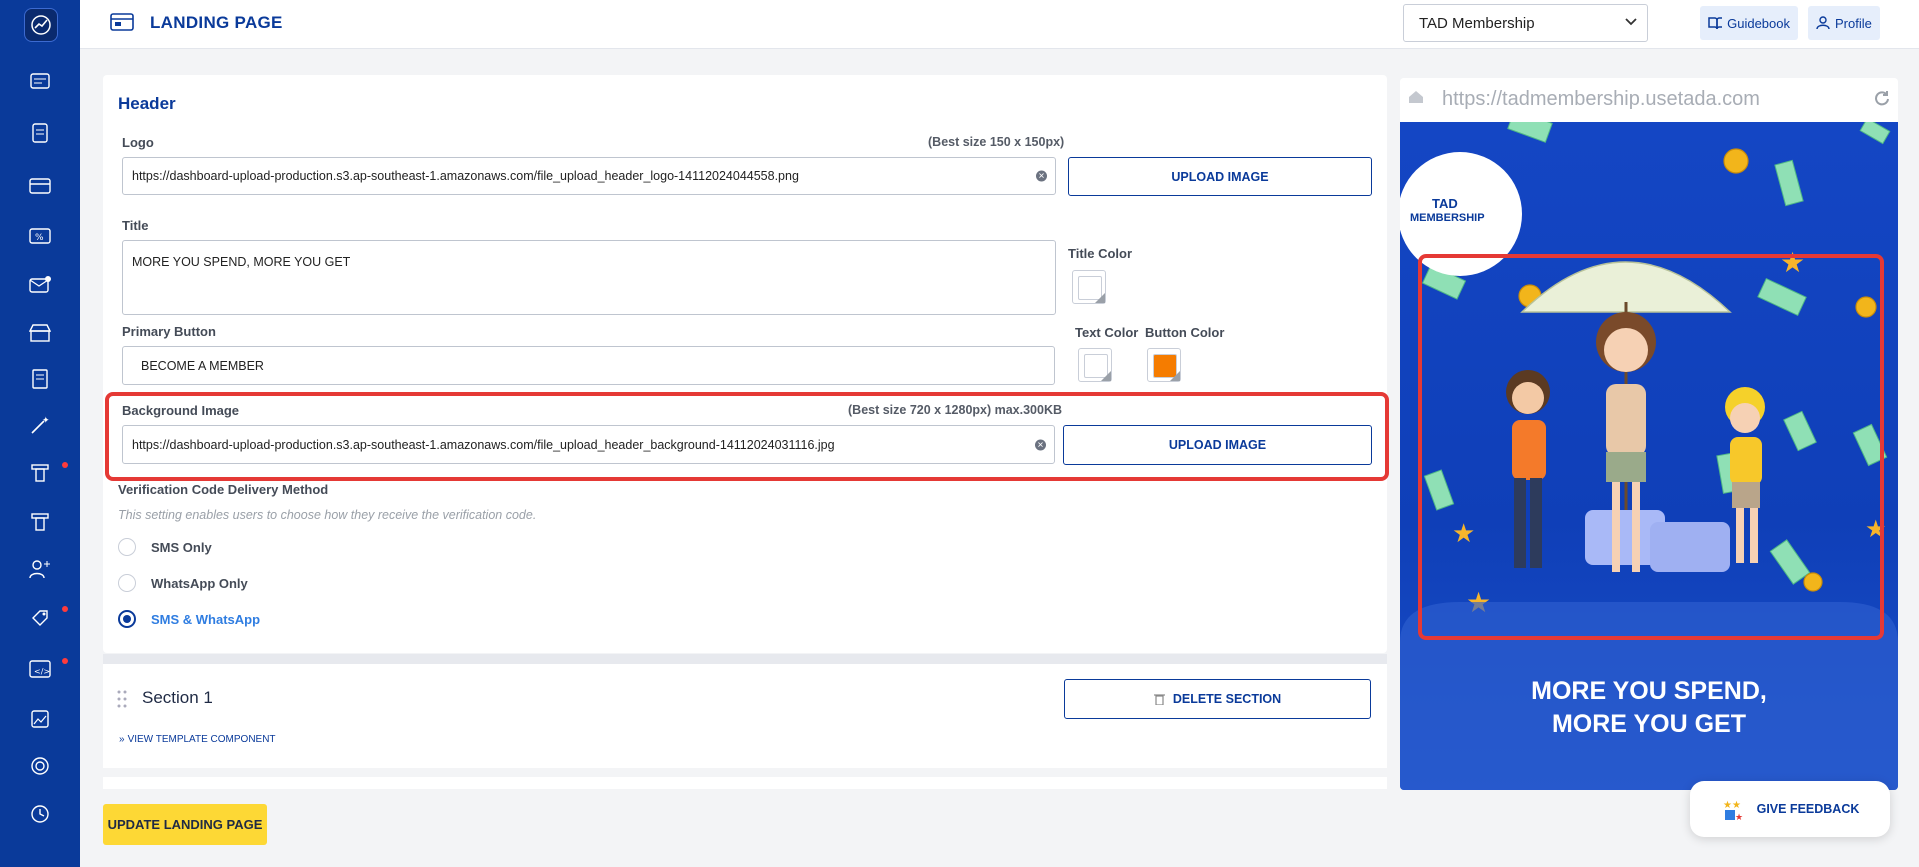 Image resolution: width=1919 pixels, height=867 pixels. What do you see at coordinates (40, 425) in the screenshot?
I see `magic-wand-icon: ✦` at bounding box center [40, 425].